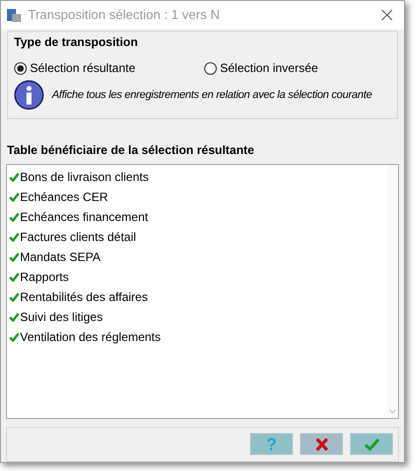 The width and height of the screenshot is (418, 471). What do you see at coordinates (78, 237) in the screenshot?
I see `table-item: Factures clients détail` at bounding box center [78, 237].